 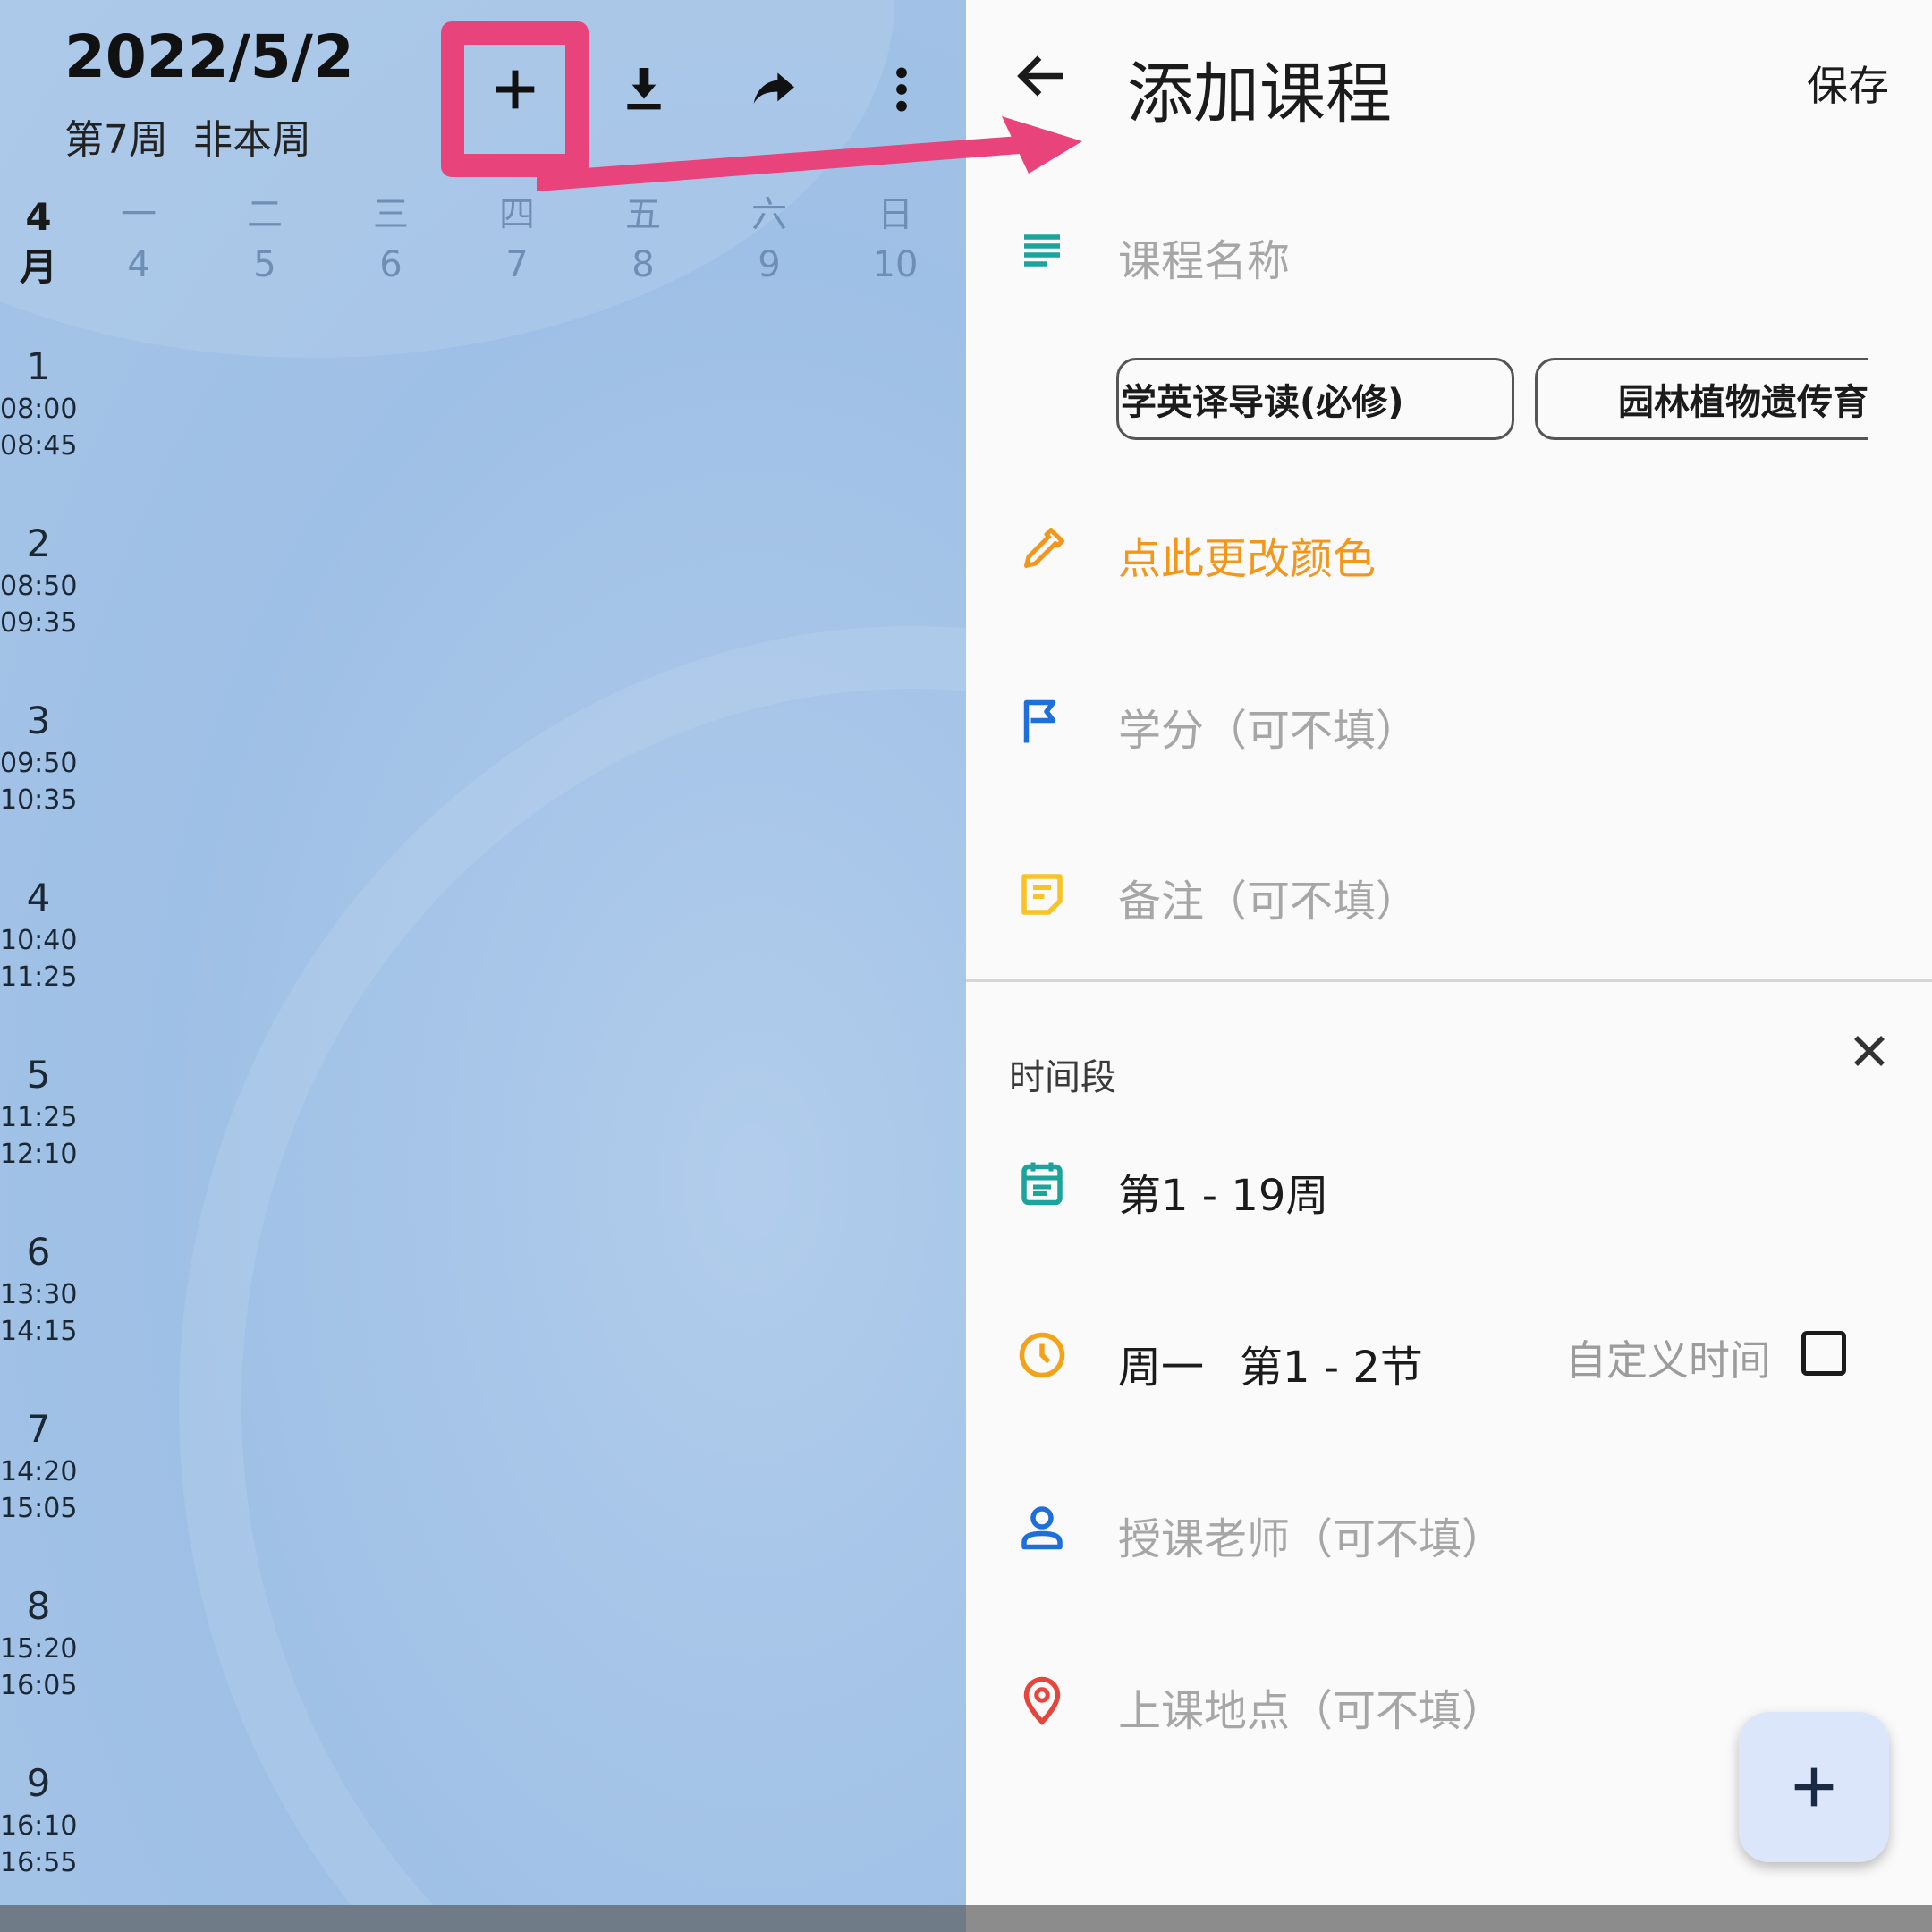 What do you see at coordinates (1268, 726) in the screenshot?
I see `credit-input: 学分（可不填）` at bounding box center [1268, 726].